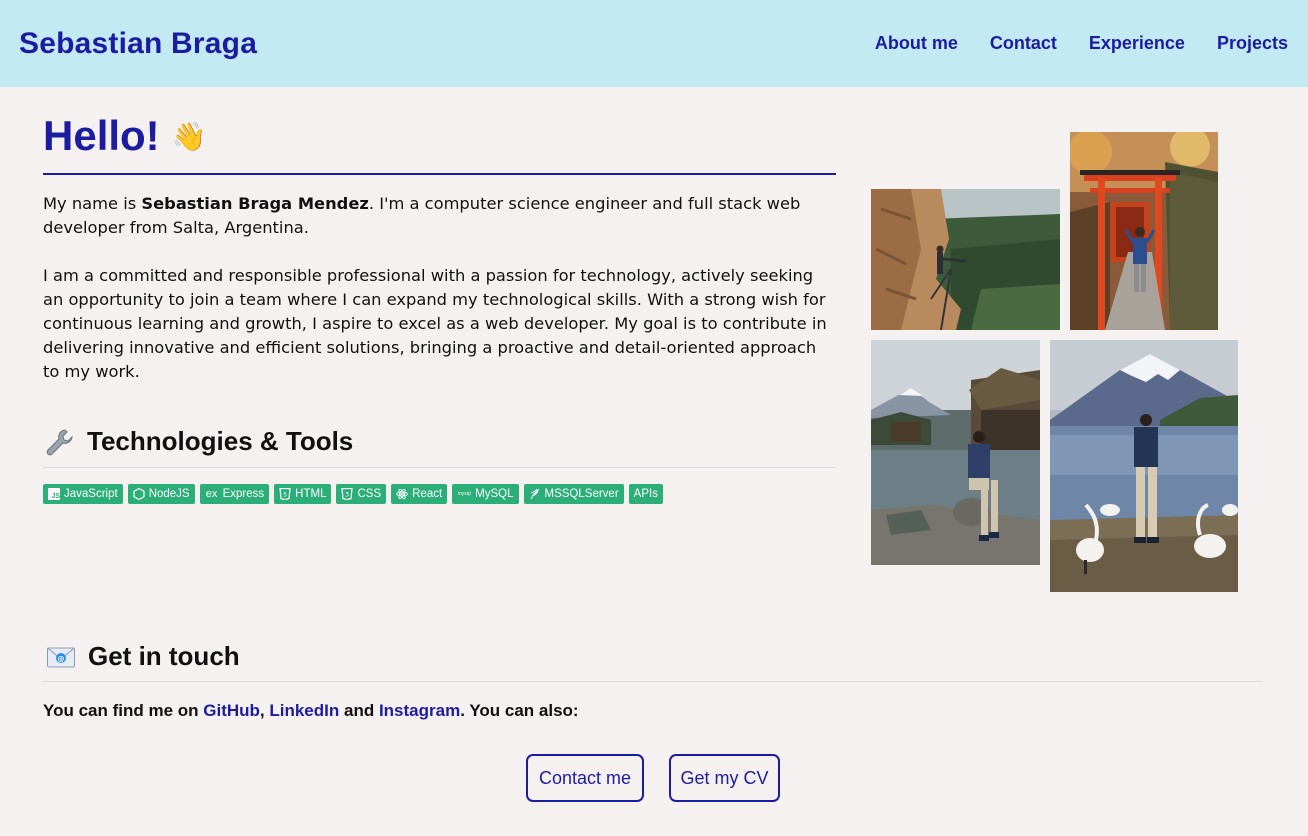 Image resolution: width=1308 pixels, height=836 pixels. What do you see at coordinates (439, 174) in the screenshot?
I see `hello-divider` at bounding box center [439, 174].